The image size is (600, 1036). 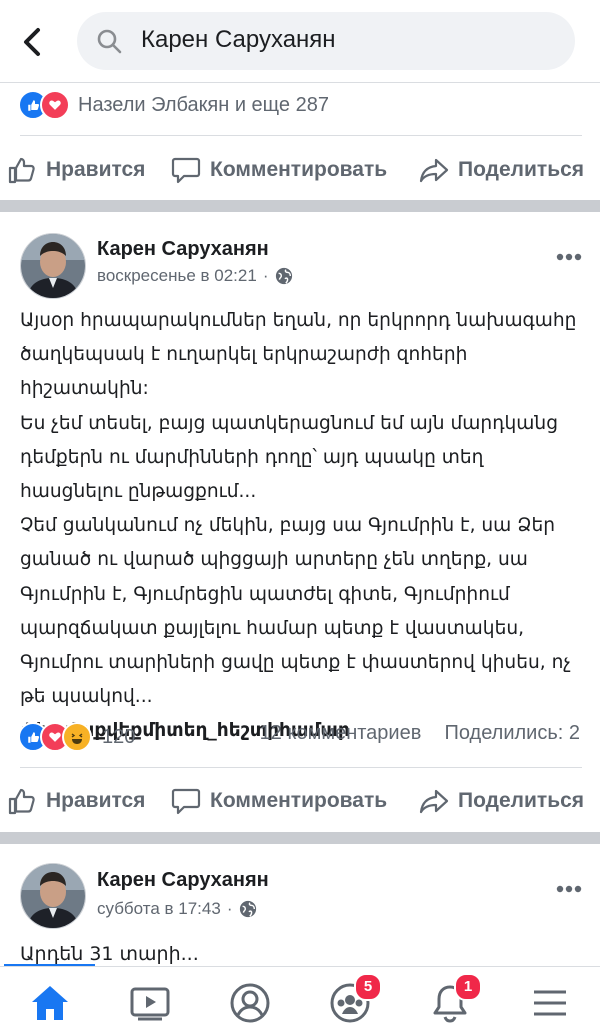 I want to click on haha-icon, so click(x=77, y=737).